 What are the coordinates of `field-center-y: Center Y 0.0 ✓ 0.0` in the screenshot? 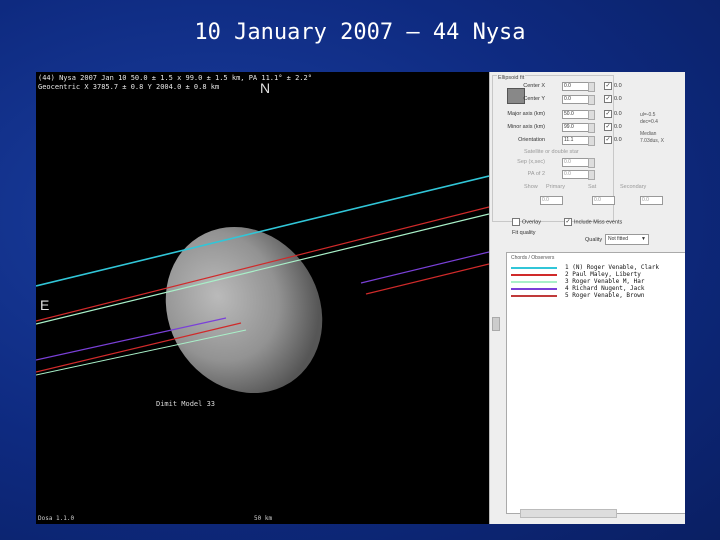 It's located at (587, 100).